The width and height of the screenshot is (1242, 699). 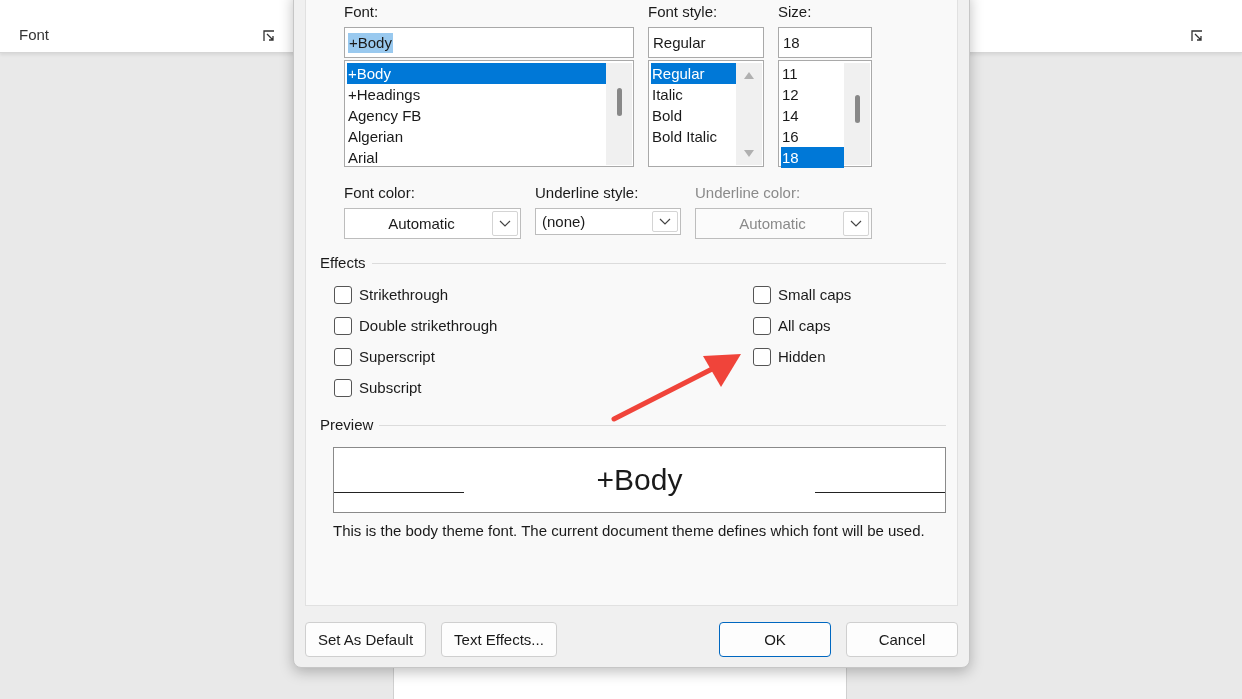 I want to click on preview-description: This is the body theme font. The current document theme defines which font will be used., so click(x=629, y=531).